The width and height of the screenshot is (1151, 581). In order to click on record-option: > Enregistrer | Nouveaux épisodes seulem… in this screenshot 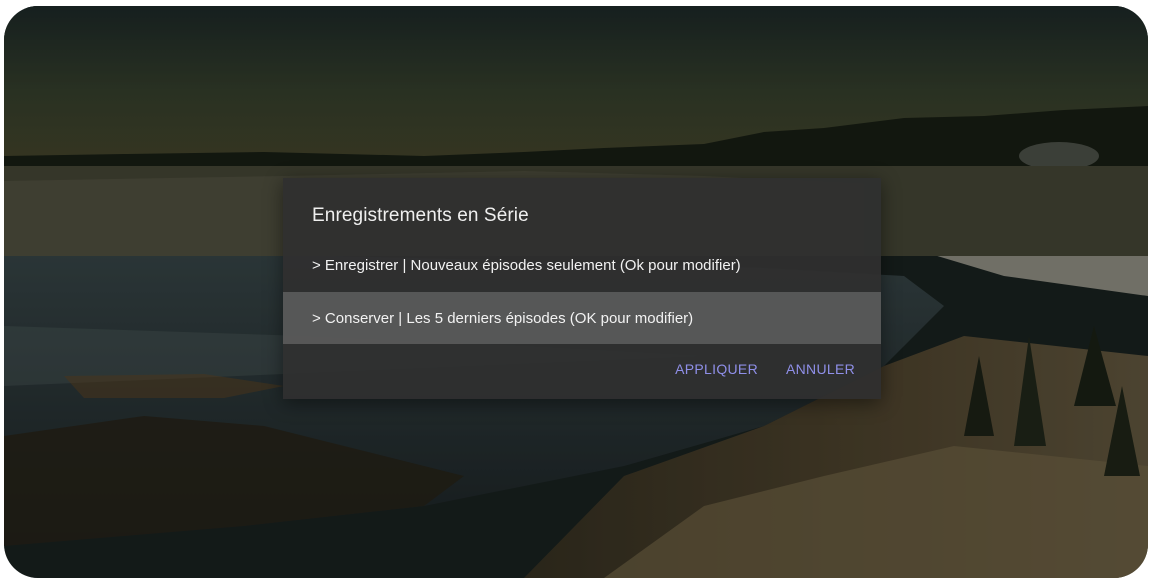, I will do `click(582, 265)`.